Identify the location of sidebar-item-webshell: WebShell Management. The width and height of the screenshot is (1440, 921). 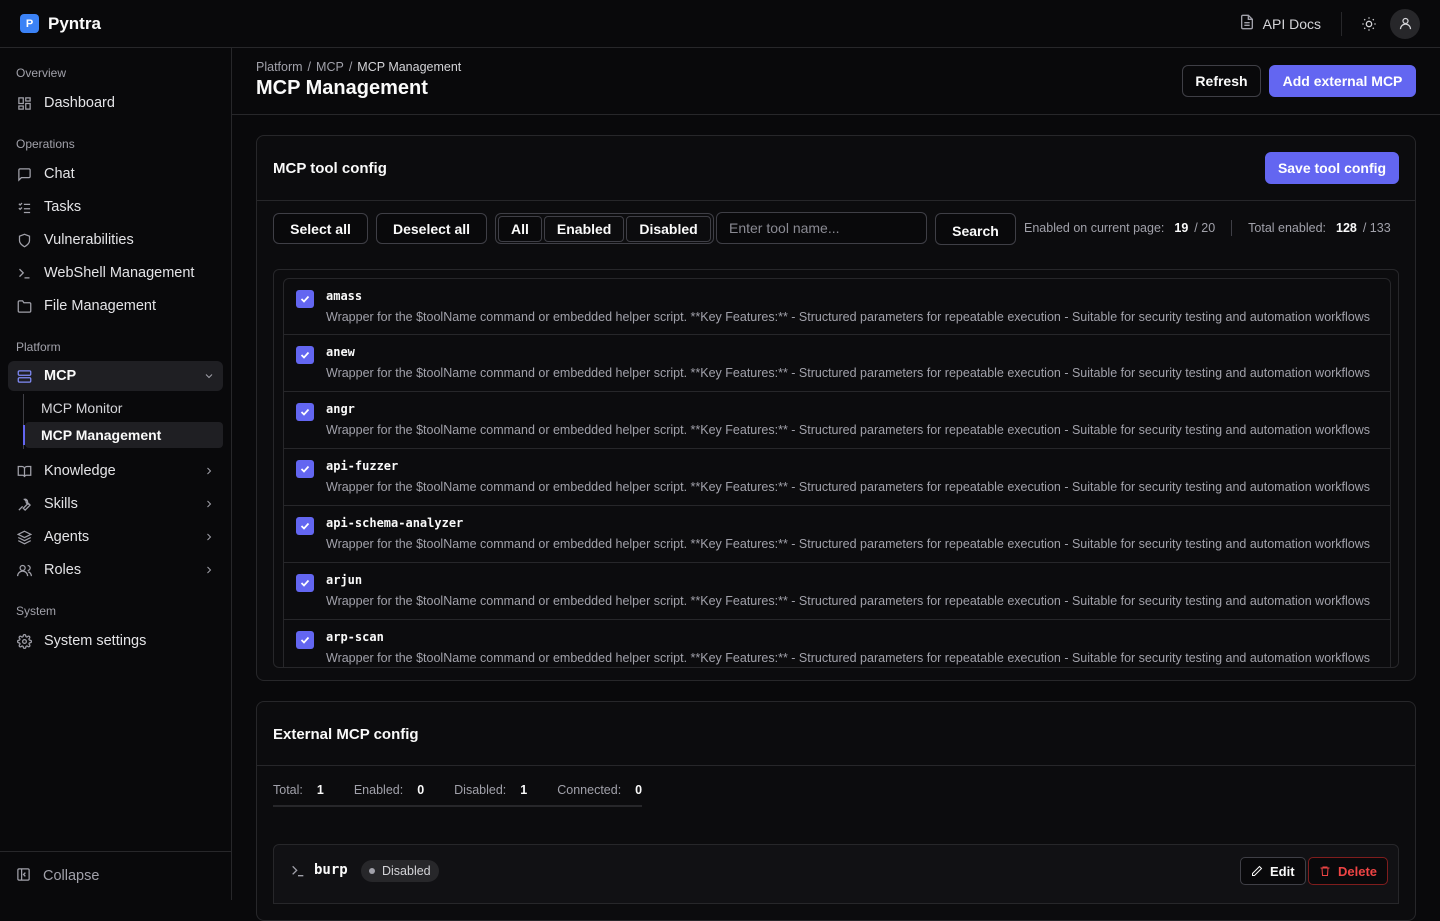
(115, 273).